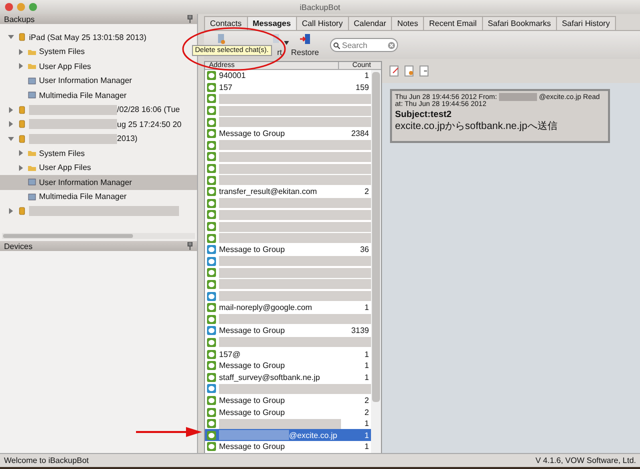 The width and height of the screenshot is (640, 469). I want to click on count-text: 2384, so click(360, 133).